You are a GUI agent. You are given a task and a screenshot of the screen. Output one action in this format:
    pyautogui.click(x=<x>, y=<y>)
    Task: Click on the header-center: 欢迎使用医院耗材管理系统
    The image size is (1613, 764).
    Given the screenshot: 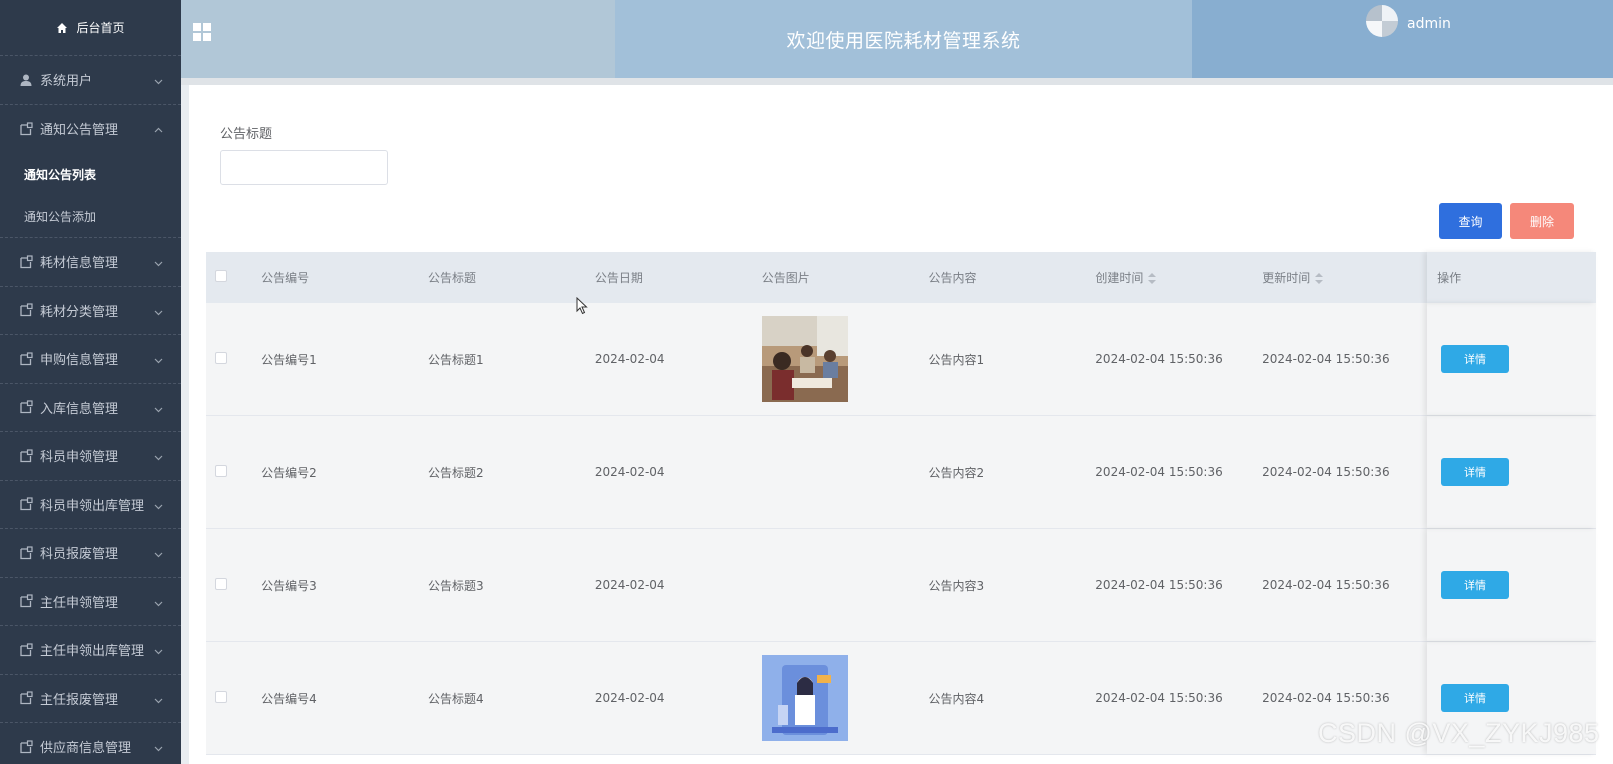 What is the action you would take?
    pyautogui.click(x=903, y=39)
    